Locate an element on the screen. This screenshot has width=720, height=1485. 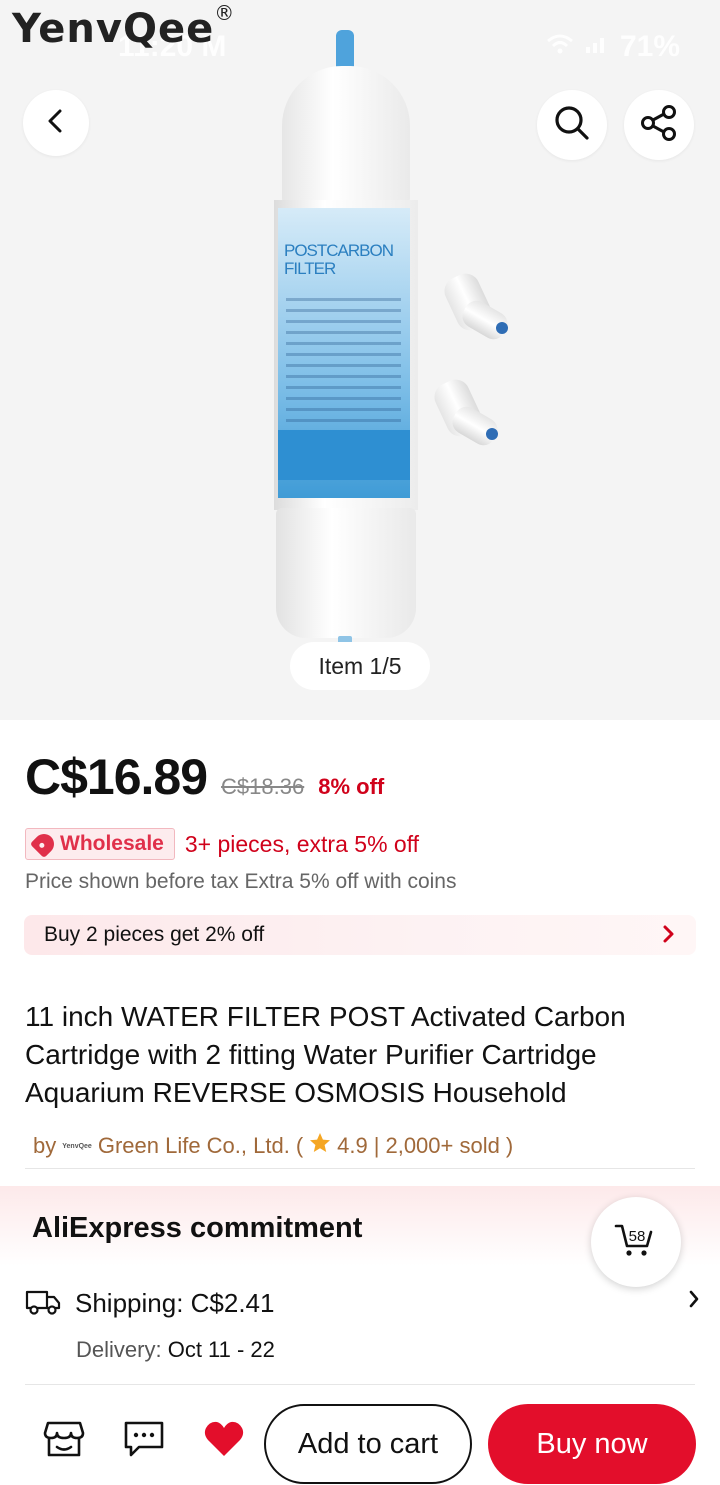
product-image: POSTCARBON FILTER is located at coordinates (345, 350).